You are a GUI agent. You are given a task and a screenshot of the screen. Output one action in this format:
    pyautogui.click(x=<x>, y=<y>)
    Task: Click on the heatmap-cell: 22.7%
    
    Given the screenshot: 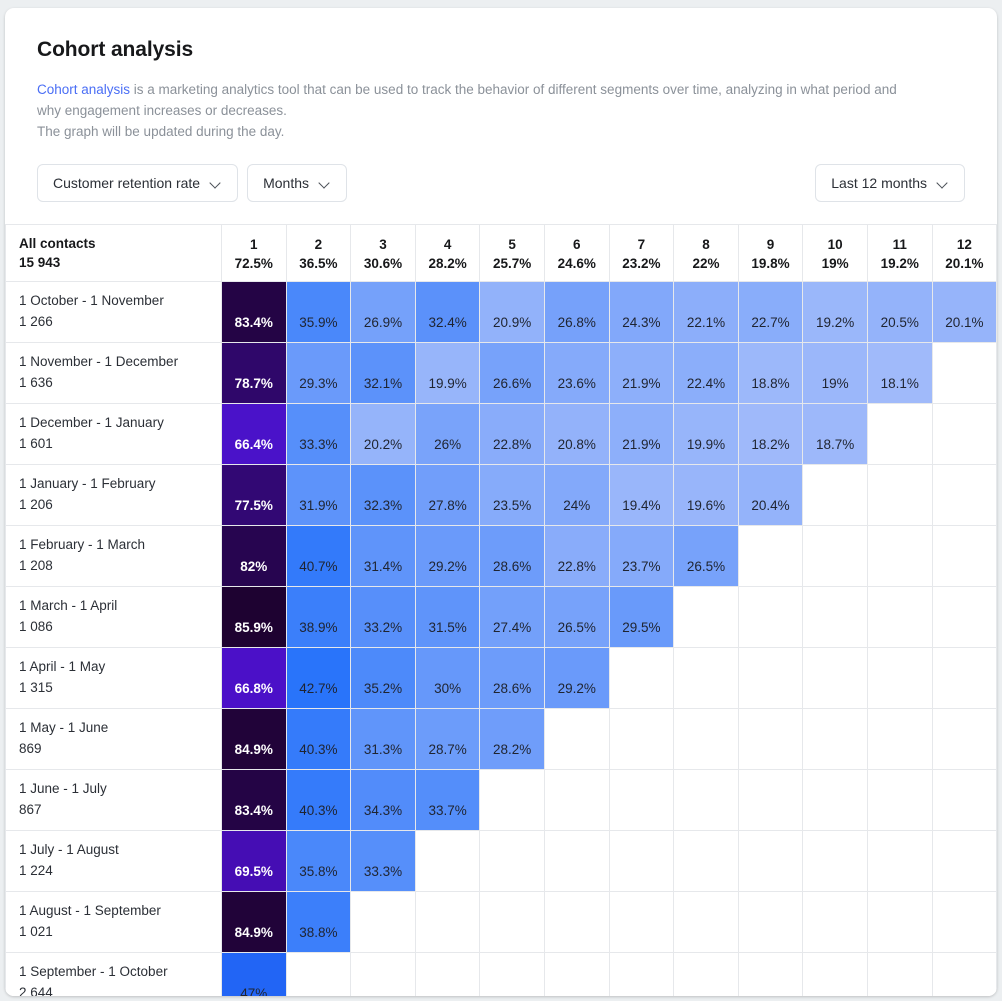 What is the action you would take?
    pyautogui.click(x=770, y=312)
    